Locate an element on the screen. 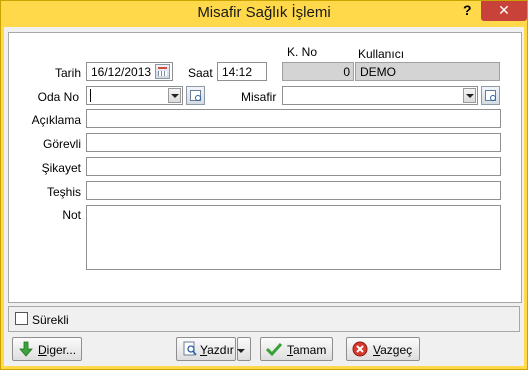  misafir-label: Misafir is located at coordinates (259, 97).